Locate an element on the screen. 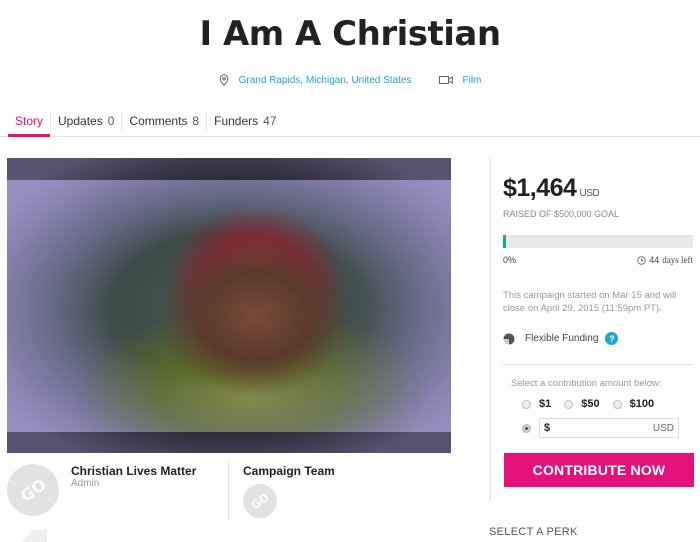 This screenshot has height=542, width=700. team-title: Campaign Team is located at coordinates (289, 471).